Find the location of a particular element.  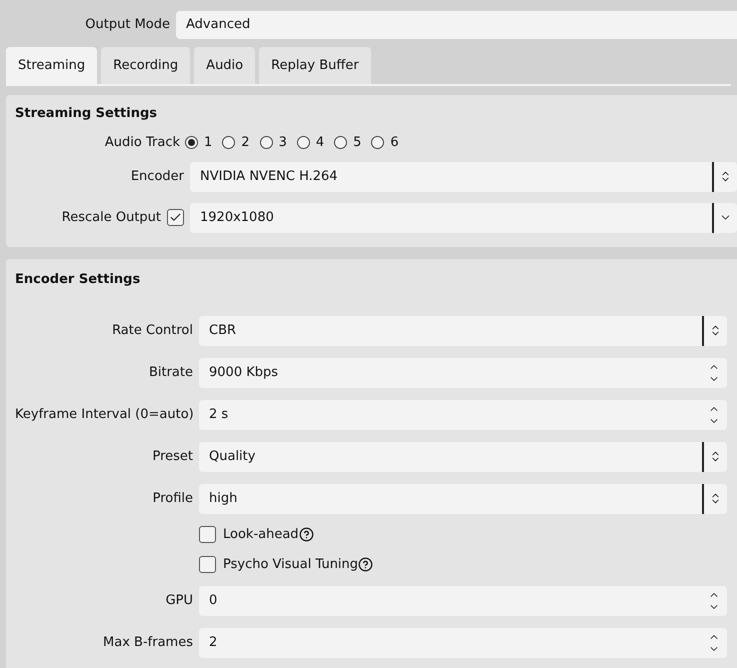

dropdown: CBR is located at coordinates (463, 331).